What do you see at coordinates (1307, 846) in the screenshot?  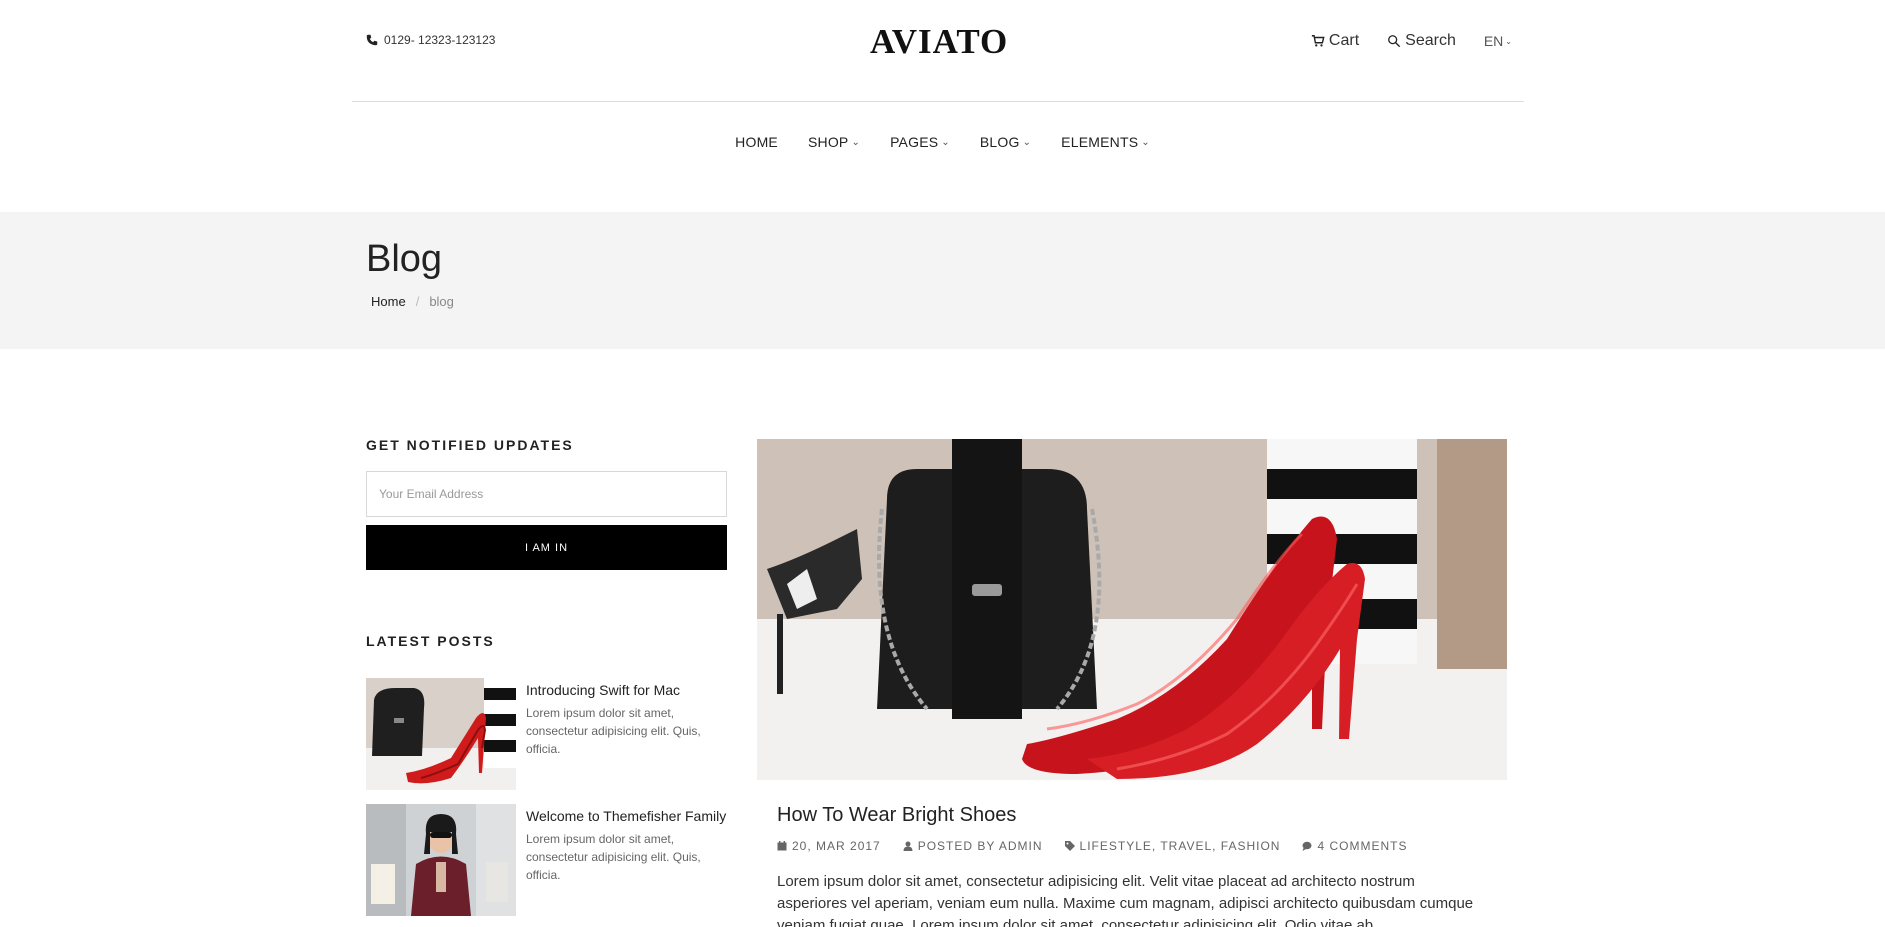 I see `comment-icon` at bounding box center [1307, 846].